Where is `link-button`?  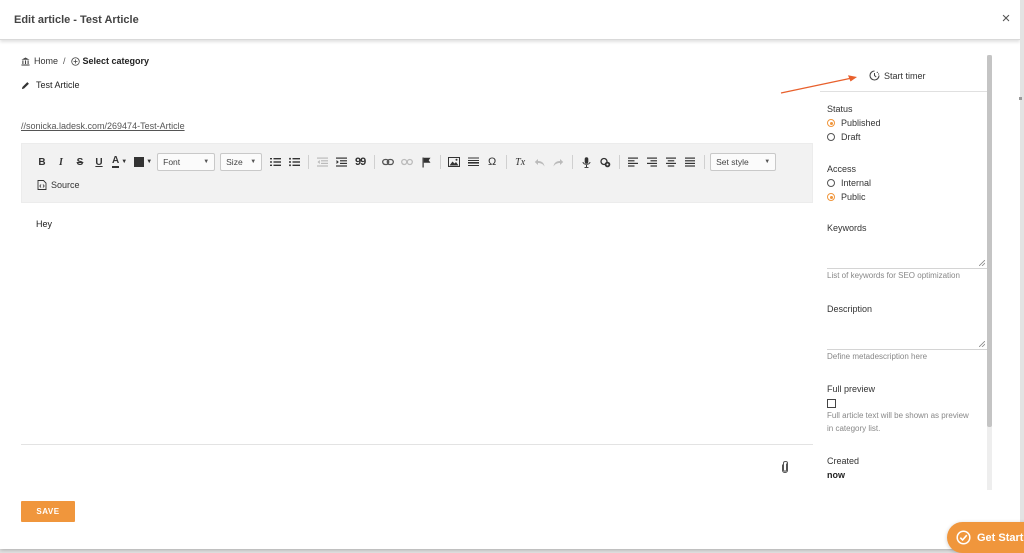
link-button is located at coordinates (388, 162).